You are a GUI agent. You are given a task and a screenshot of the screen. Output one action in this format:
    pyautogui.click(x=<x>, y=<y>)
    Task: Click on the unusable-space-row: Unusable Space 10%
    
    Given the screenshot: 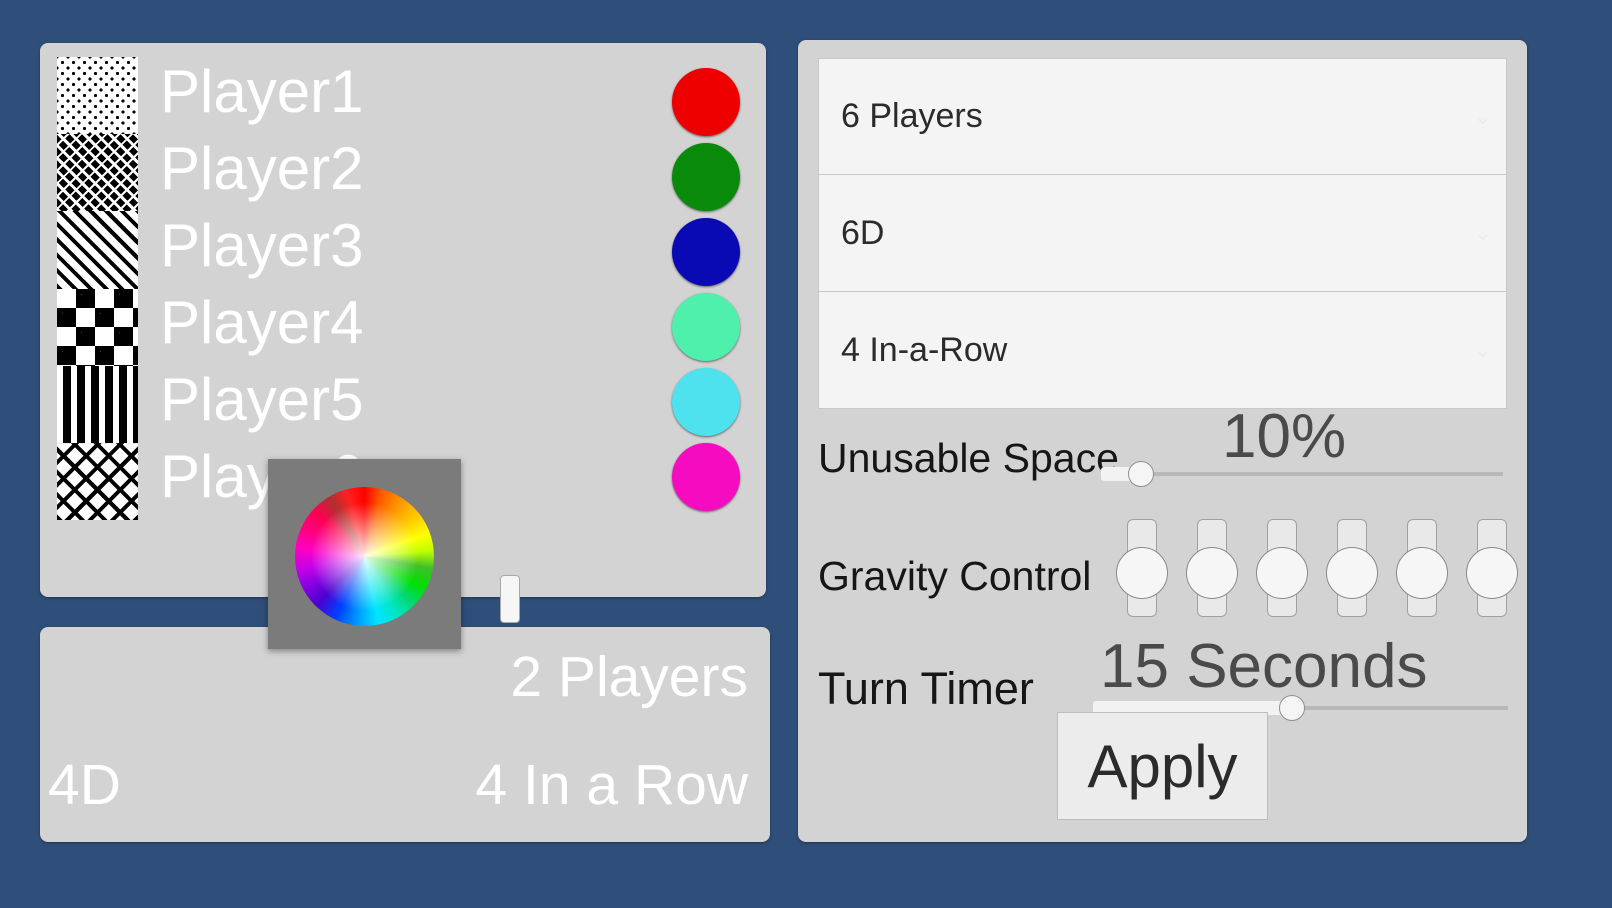 What is the action you would take?
    pyautogui.click(x=1162, y=451)
    